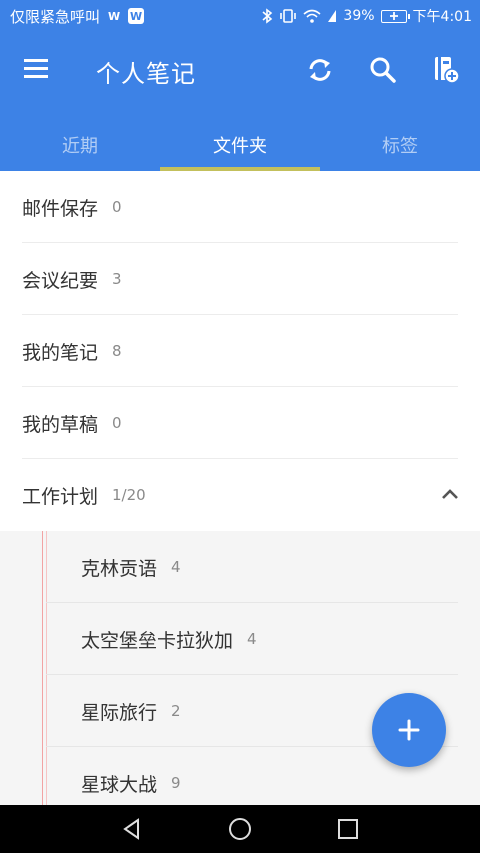 The width and height of the screenshot is (480, 853). What do you see at coordinates (395, 16) in the screenshot?
I see `battery-icon` at bounding box center [395, 16].